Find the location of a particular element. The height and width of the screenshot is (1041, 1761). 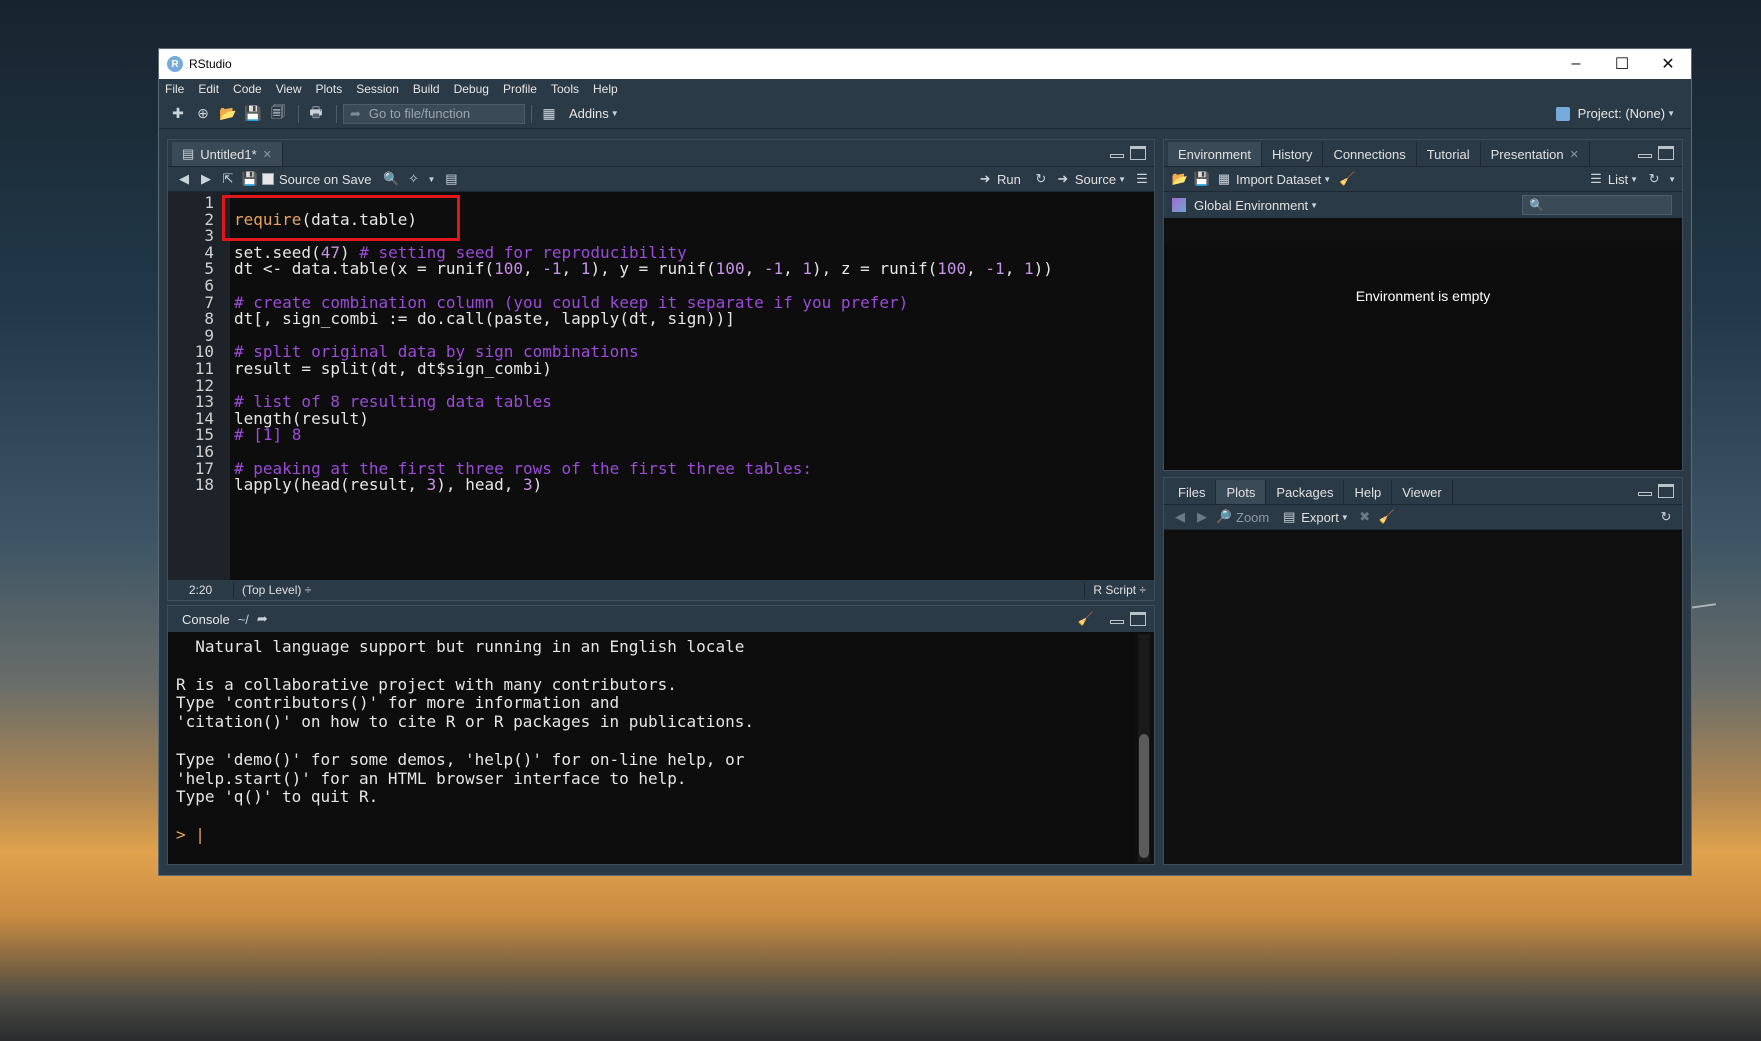

run-button: Run is located at coordinates (1009, 179).